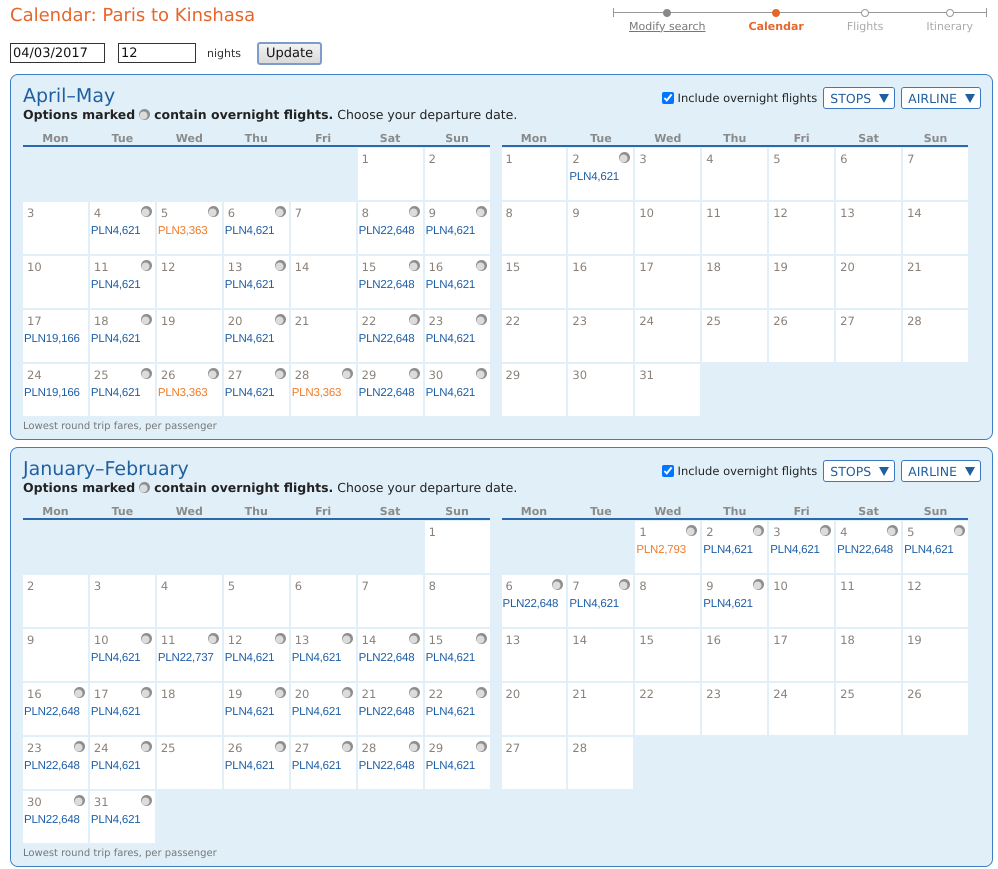 This screenshot has height=869, width=998. What do you see at coordinates (390, 390) in the screenshot?
I see `day-cell: 29 PLN22,648` at bounding box center [390, 390].